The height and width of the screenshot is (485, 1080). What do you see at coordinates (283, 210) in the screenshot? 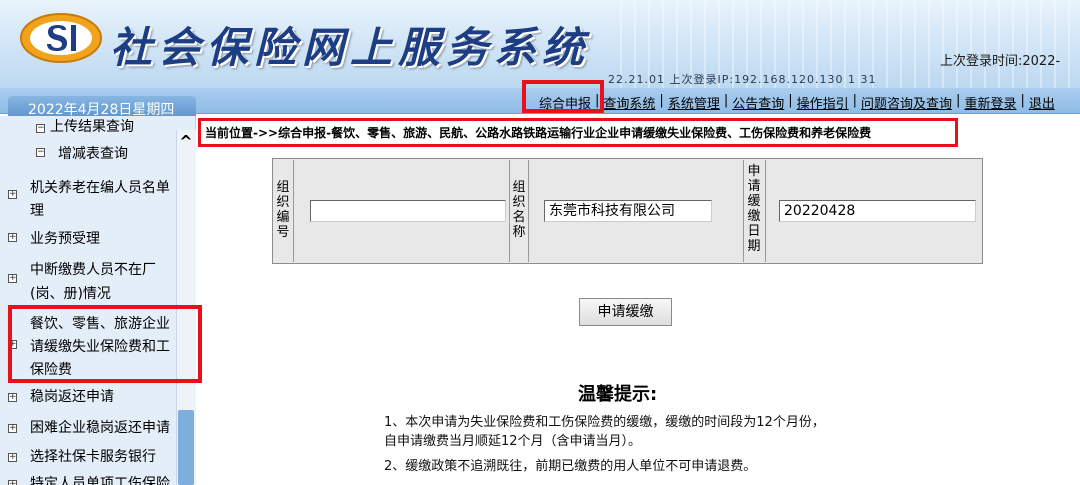
I see `org-code-label: 组织编号` at bounding box center [283, 210].